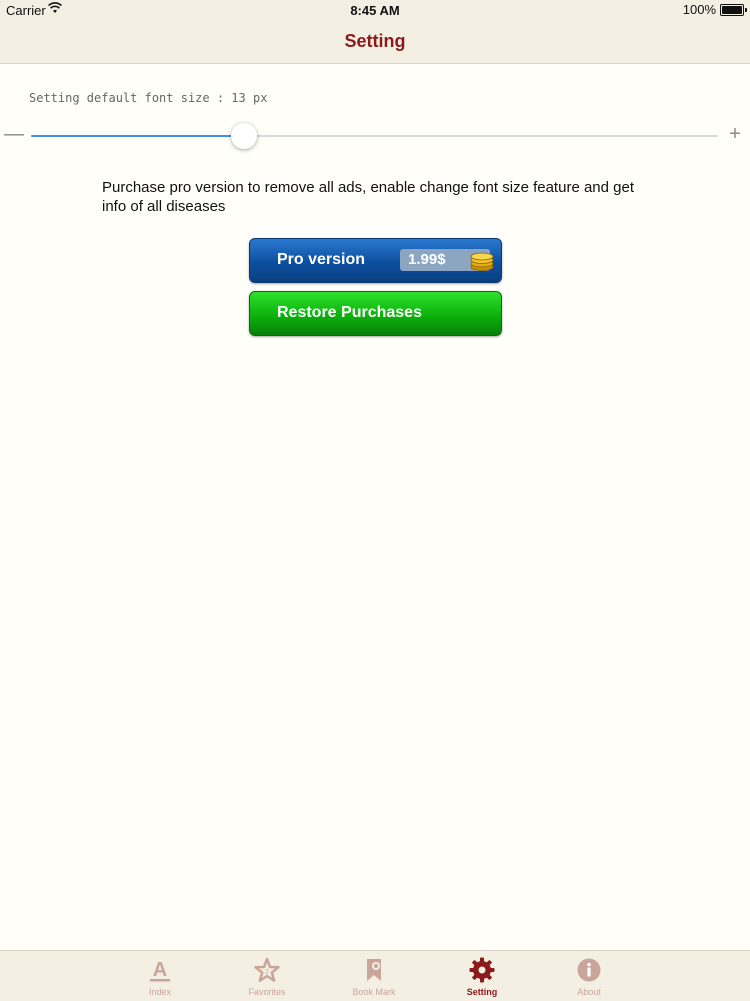  I want to click on tab-setting: Setting, so click(482, 976).